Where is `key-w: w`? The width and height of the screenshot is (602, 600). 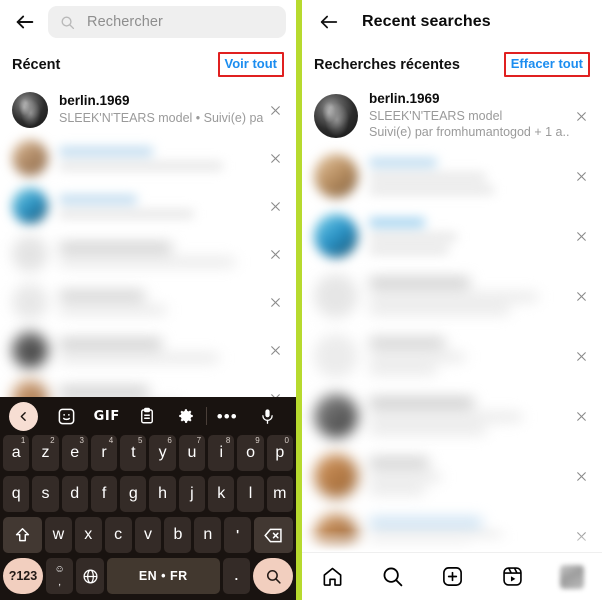
key-w: w is located at coordinates (58, 535).